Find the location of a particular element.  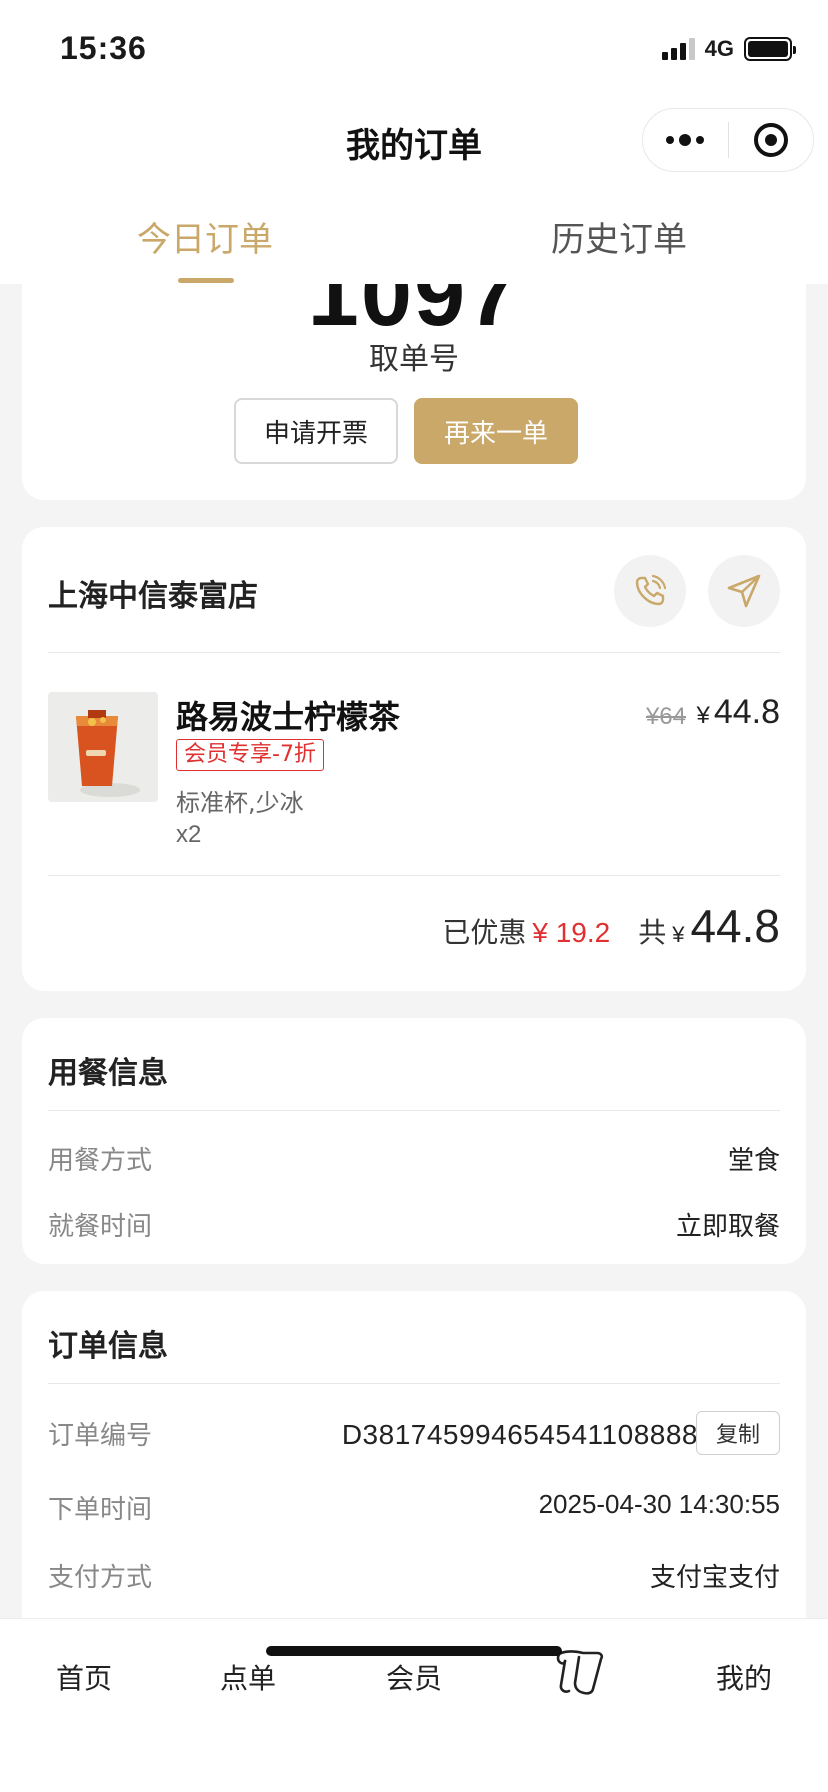

saved-label: 已优惠 is located at coordinates (484, 932).